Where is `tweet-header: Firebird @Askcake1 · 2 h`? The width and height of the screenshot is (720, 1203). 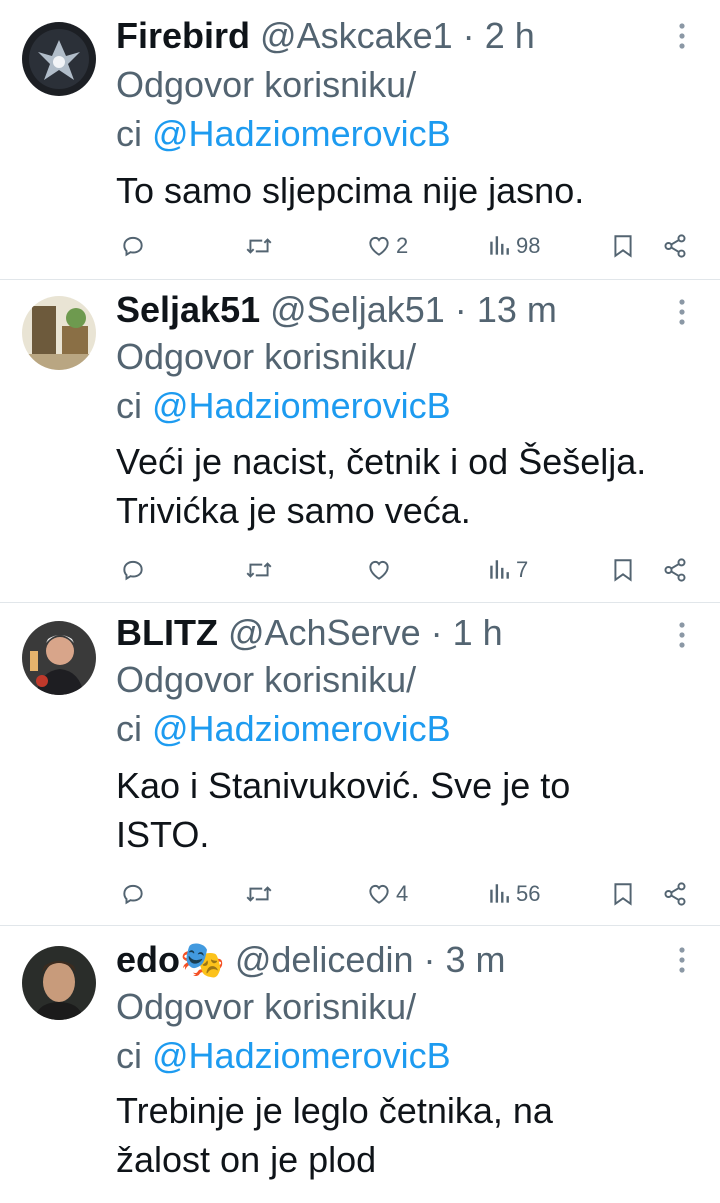 tweet-header: Firebird @Askcake1 · 2 h is located at coordinates (325, 36).